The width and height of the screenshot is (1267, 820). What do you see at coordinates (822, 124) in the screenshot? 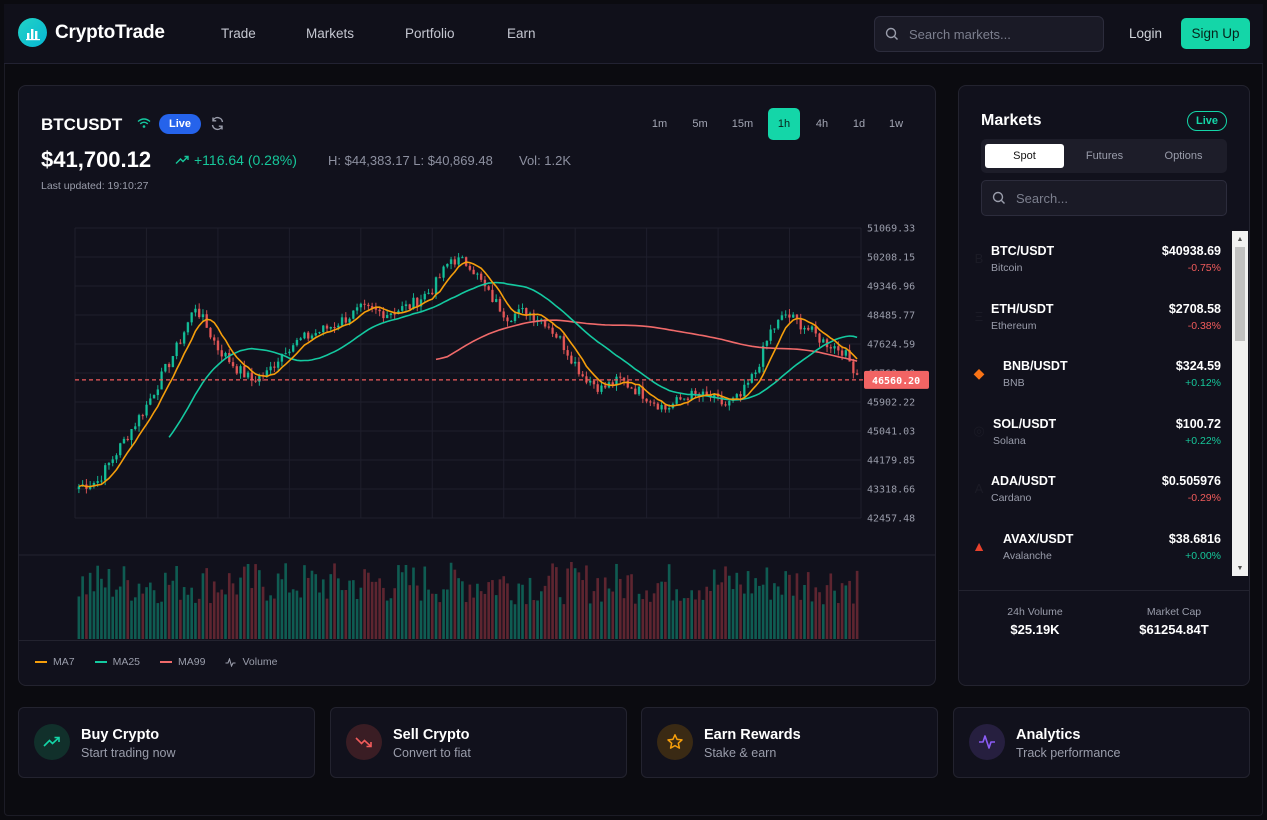
I see `timeframe-4h: 4h` at bounding box center [822, 124].